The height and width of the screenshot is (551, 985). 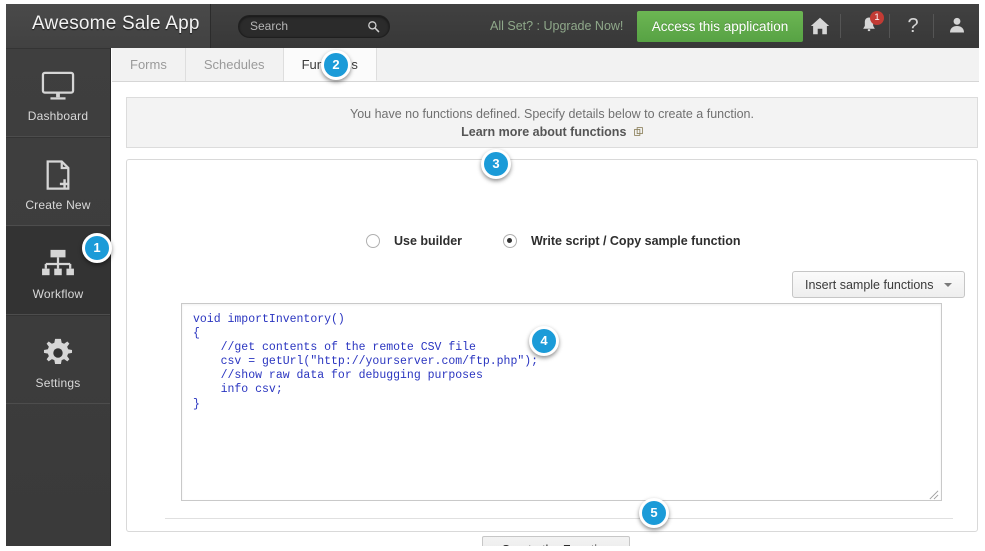 What do you see at coordinates (948, 285) in the screenshot?
I see `chevron-down-icon` at bounding box center [948, 285].